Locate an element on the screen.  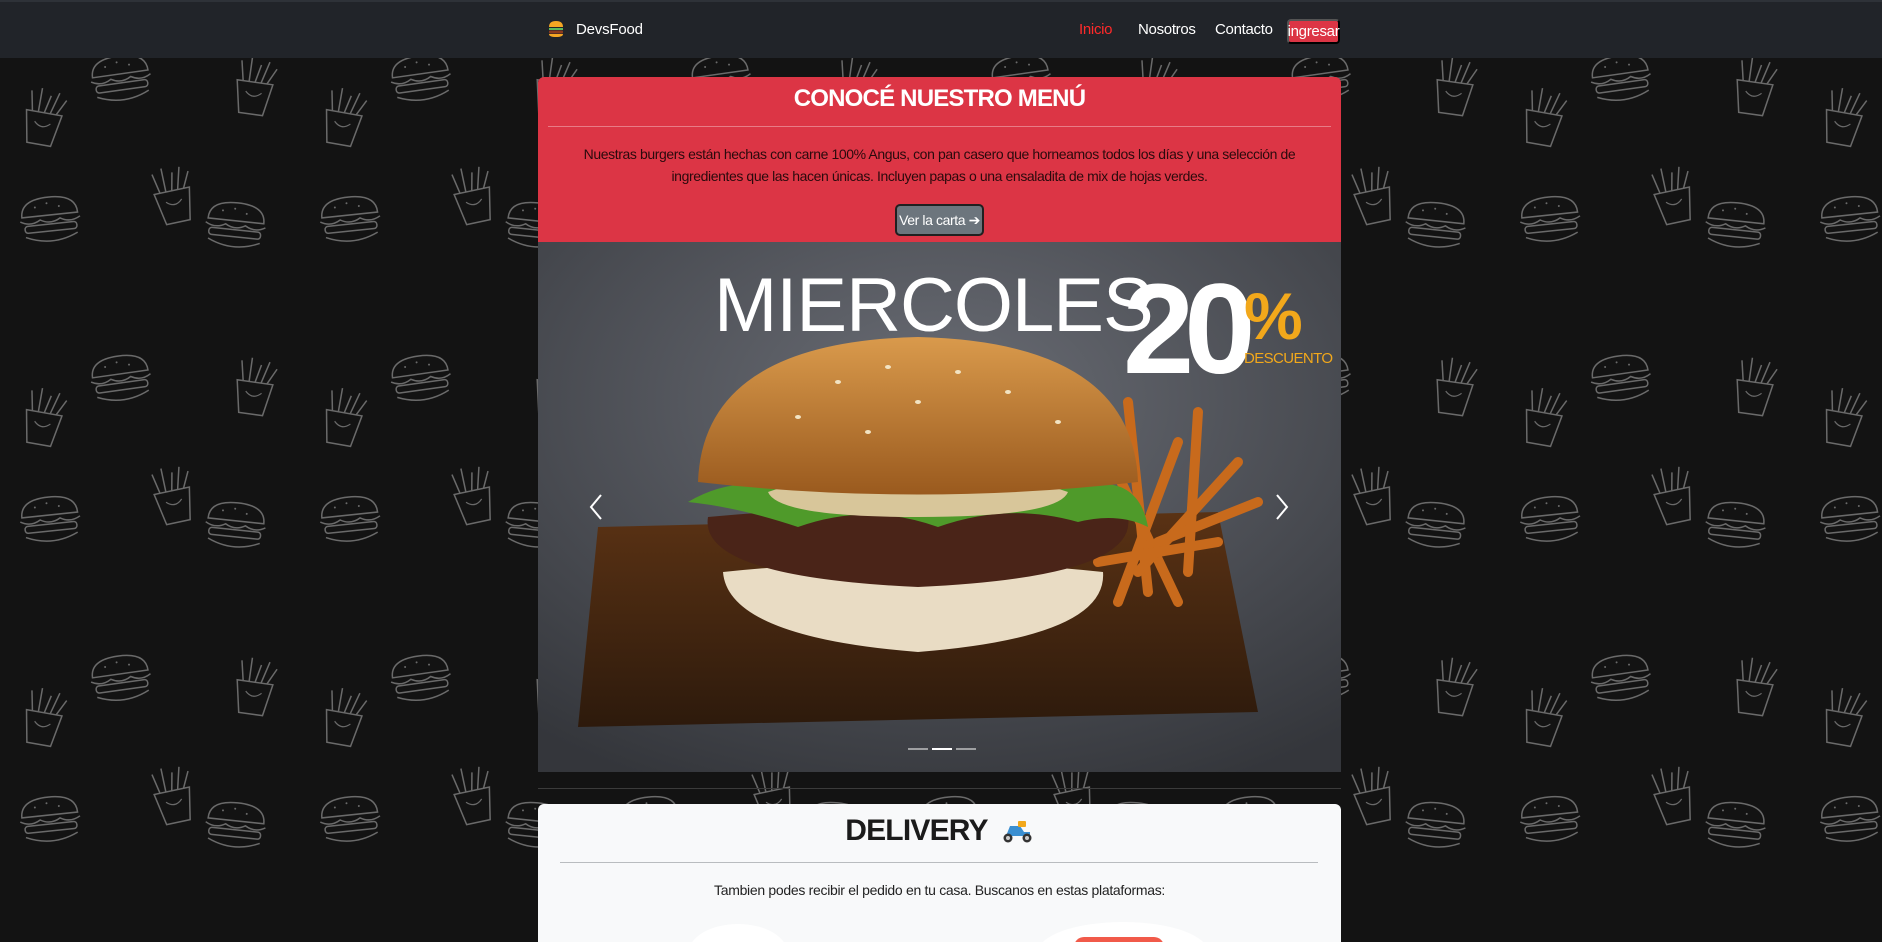
promo-day-text: MIERCOLES is located at coordinates (934, 305).